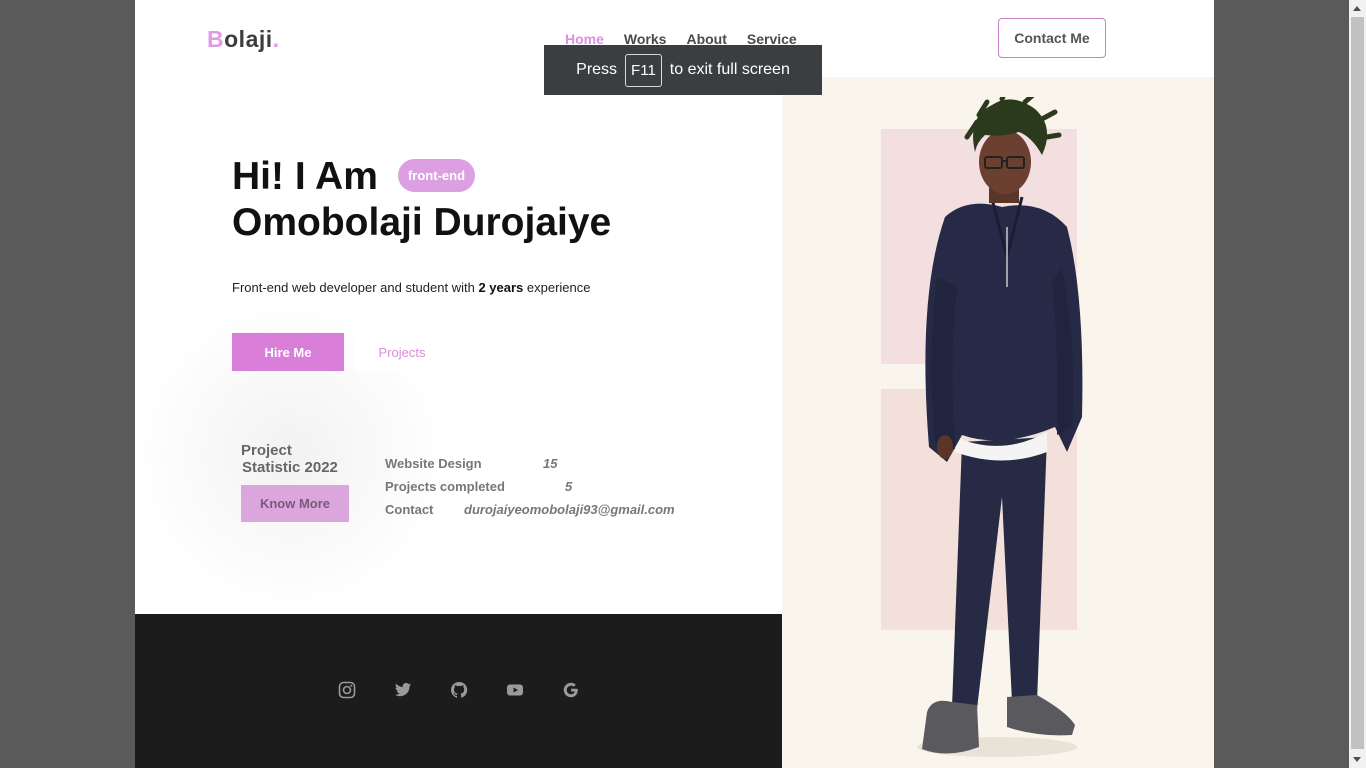  What do you see at coordinates (433, 463) in the screenshot?
I see `stat-label-website-design: Website Design` at bounding box center [433, 463].